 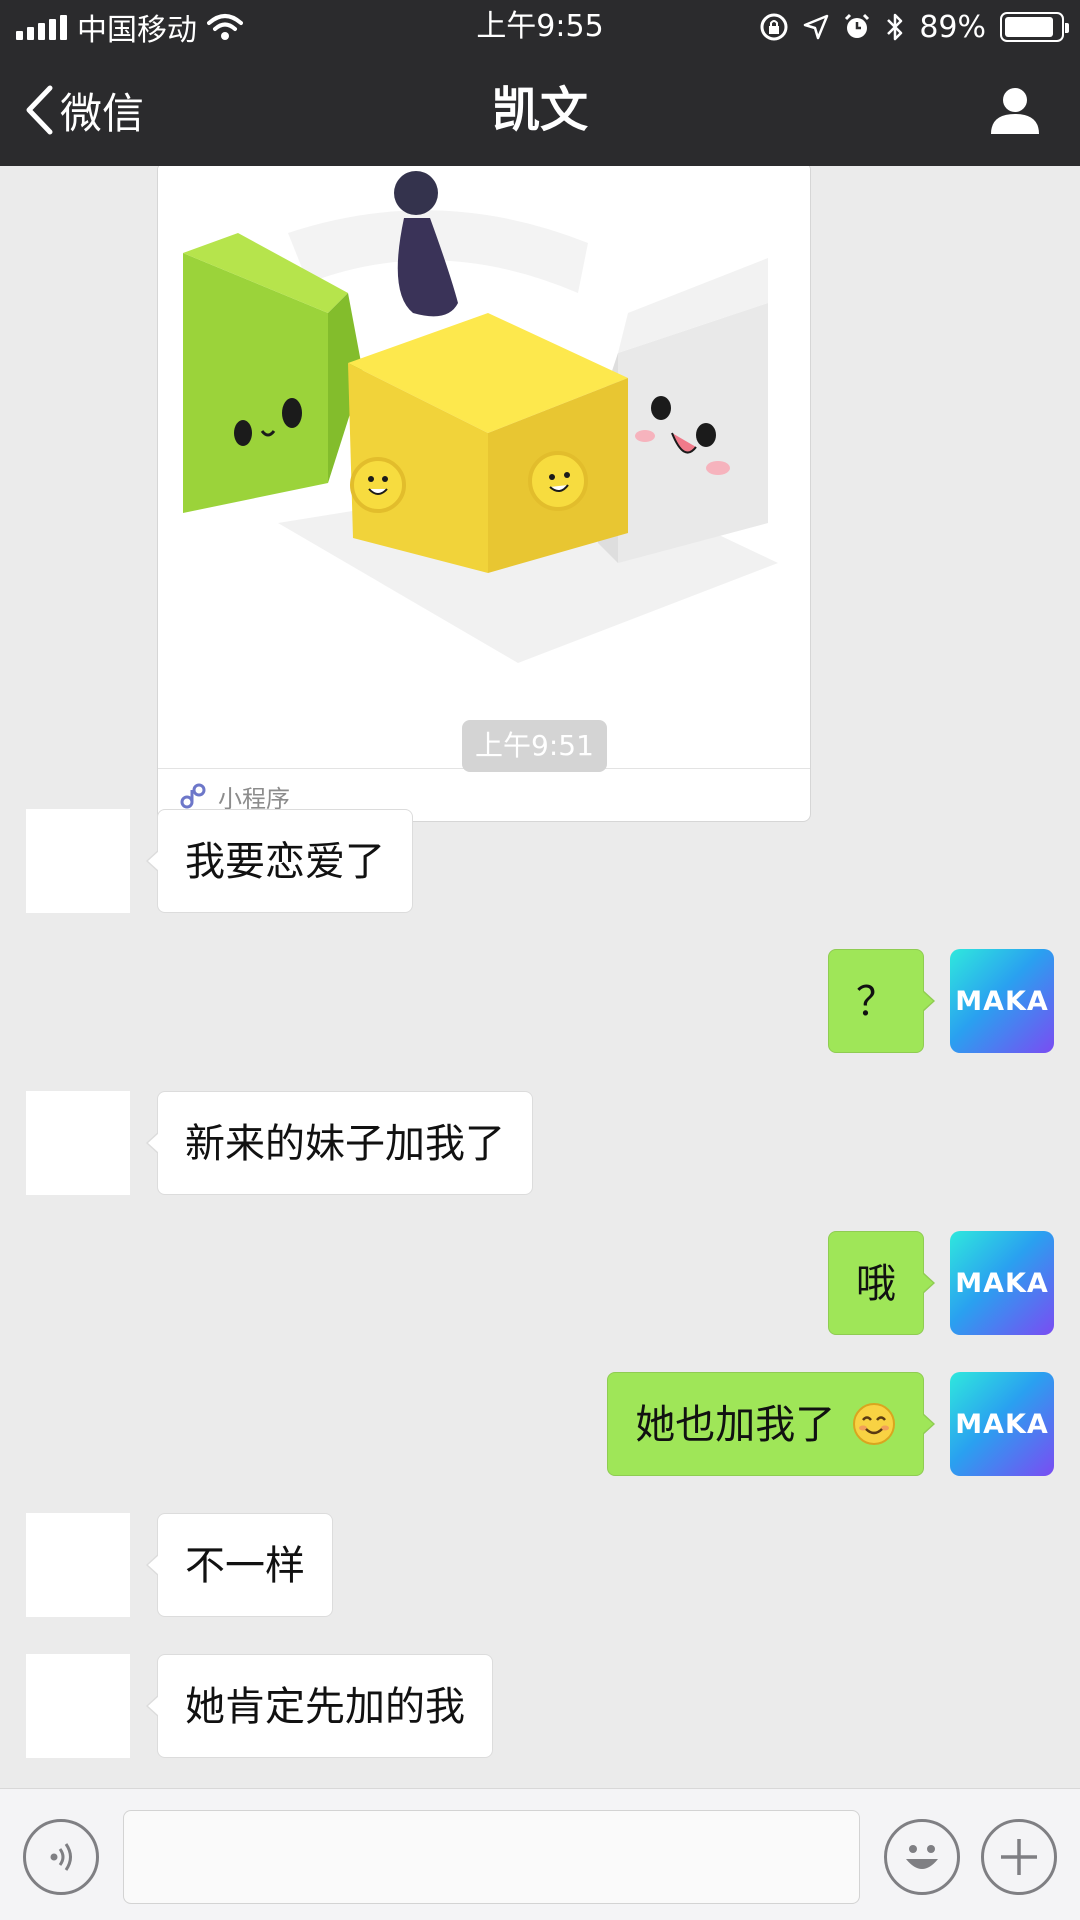 I want to click on alarm-icon, so click(x=857, y=25).